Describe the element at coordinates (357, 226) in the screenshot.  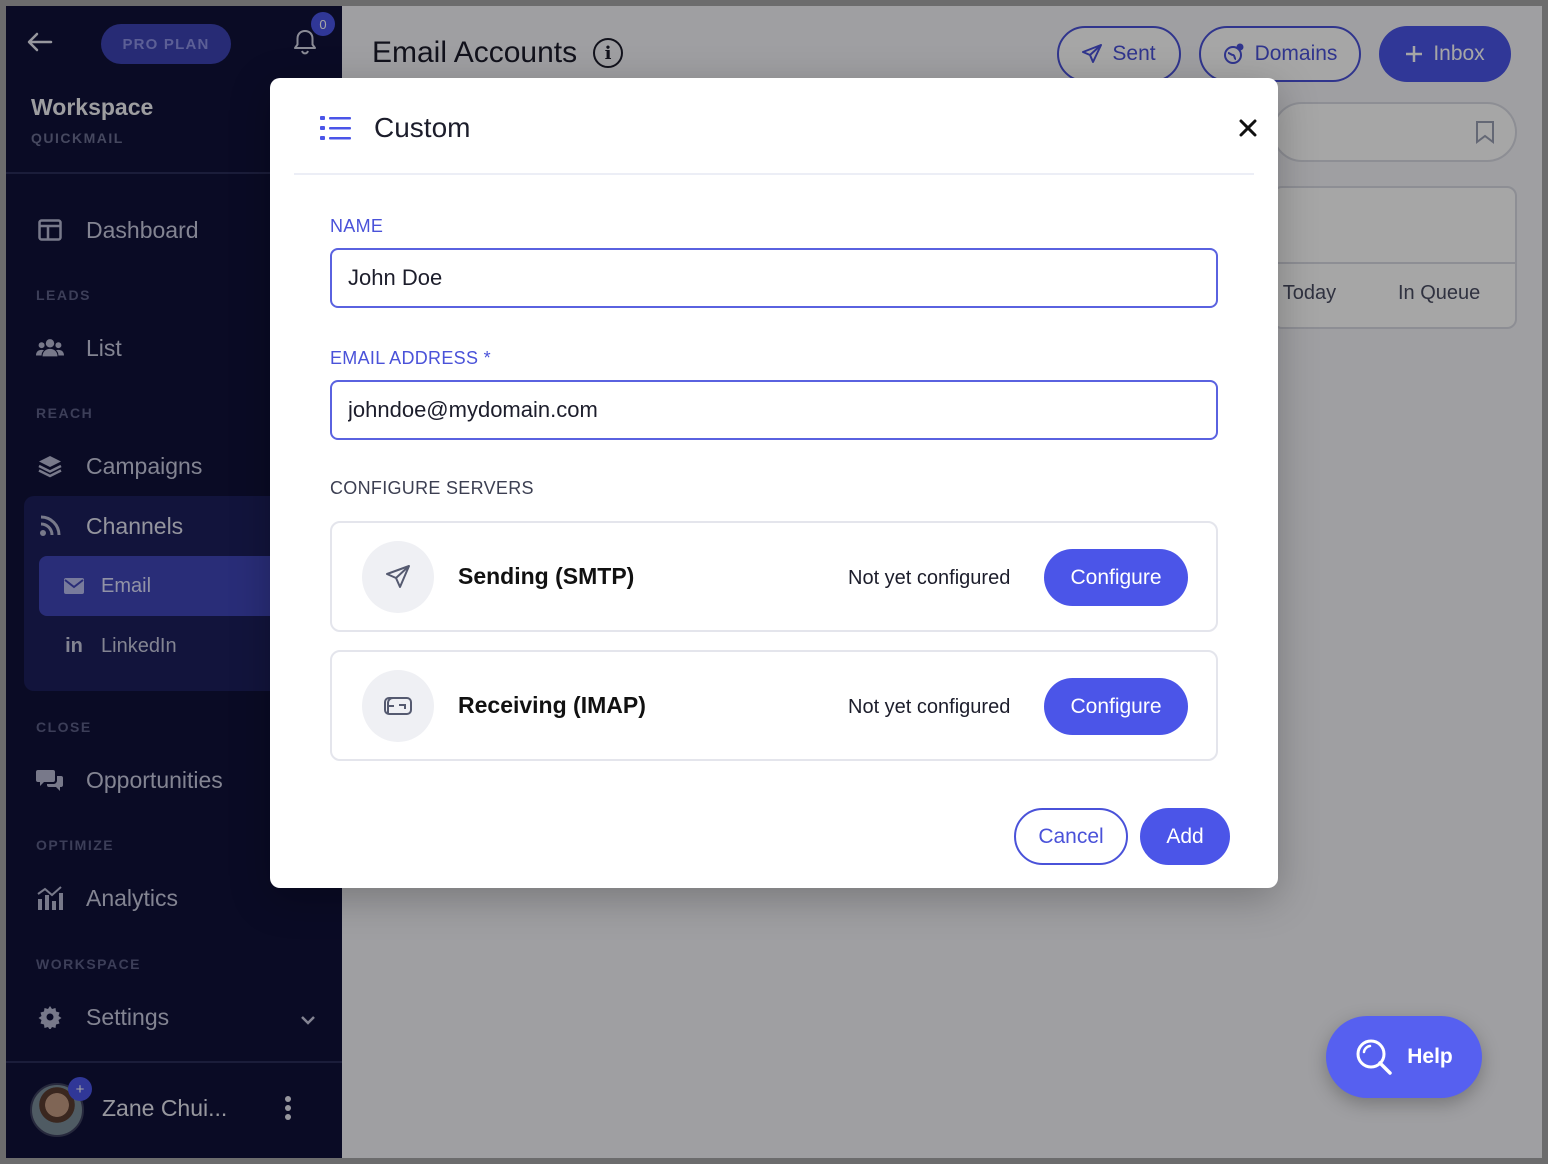
I see `name-label: NAME` at that location.